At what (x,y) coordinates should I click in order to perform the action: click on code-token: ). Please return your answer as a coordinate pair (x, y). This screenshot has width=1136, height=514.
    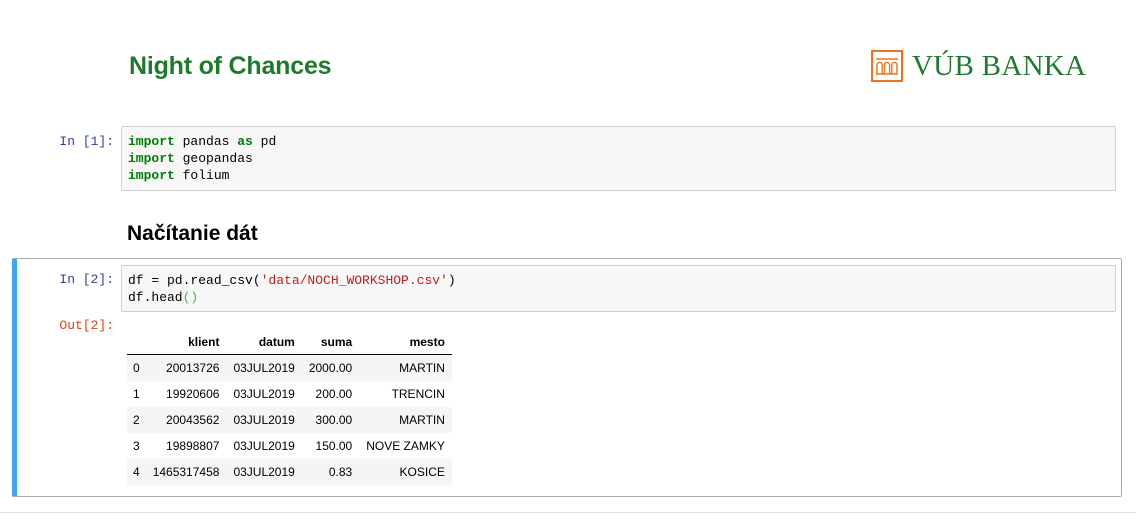
    Looking at the image, I should click on (451, 280).